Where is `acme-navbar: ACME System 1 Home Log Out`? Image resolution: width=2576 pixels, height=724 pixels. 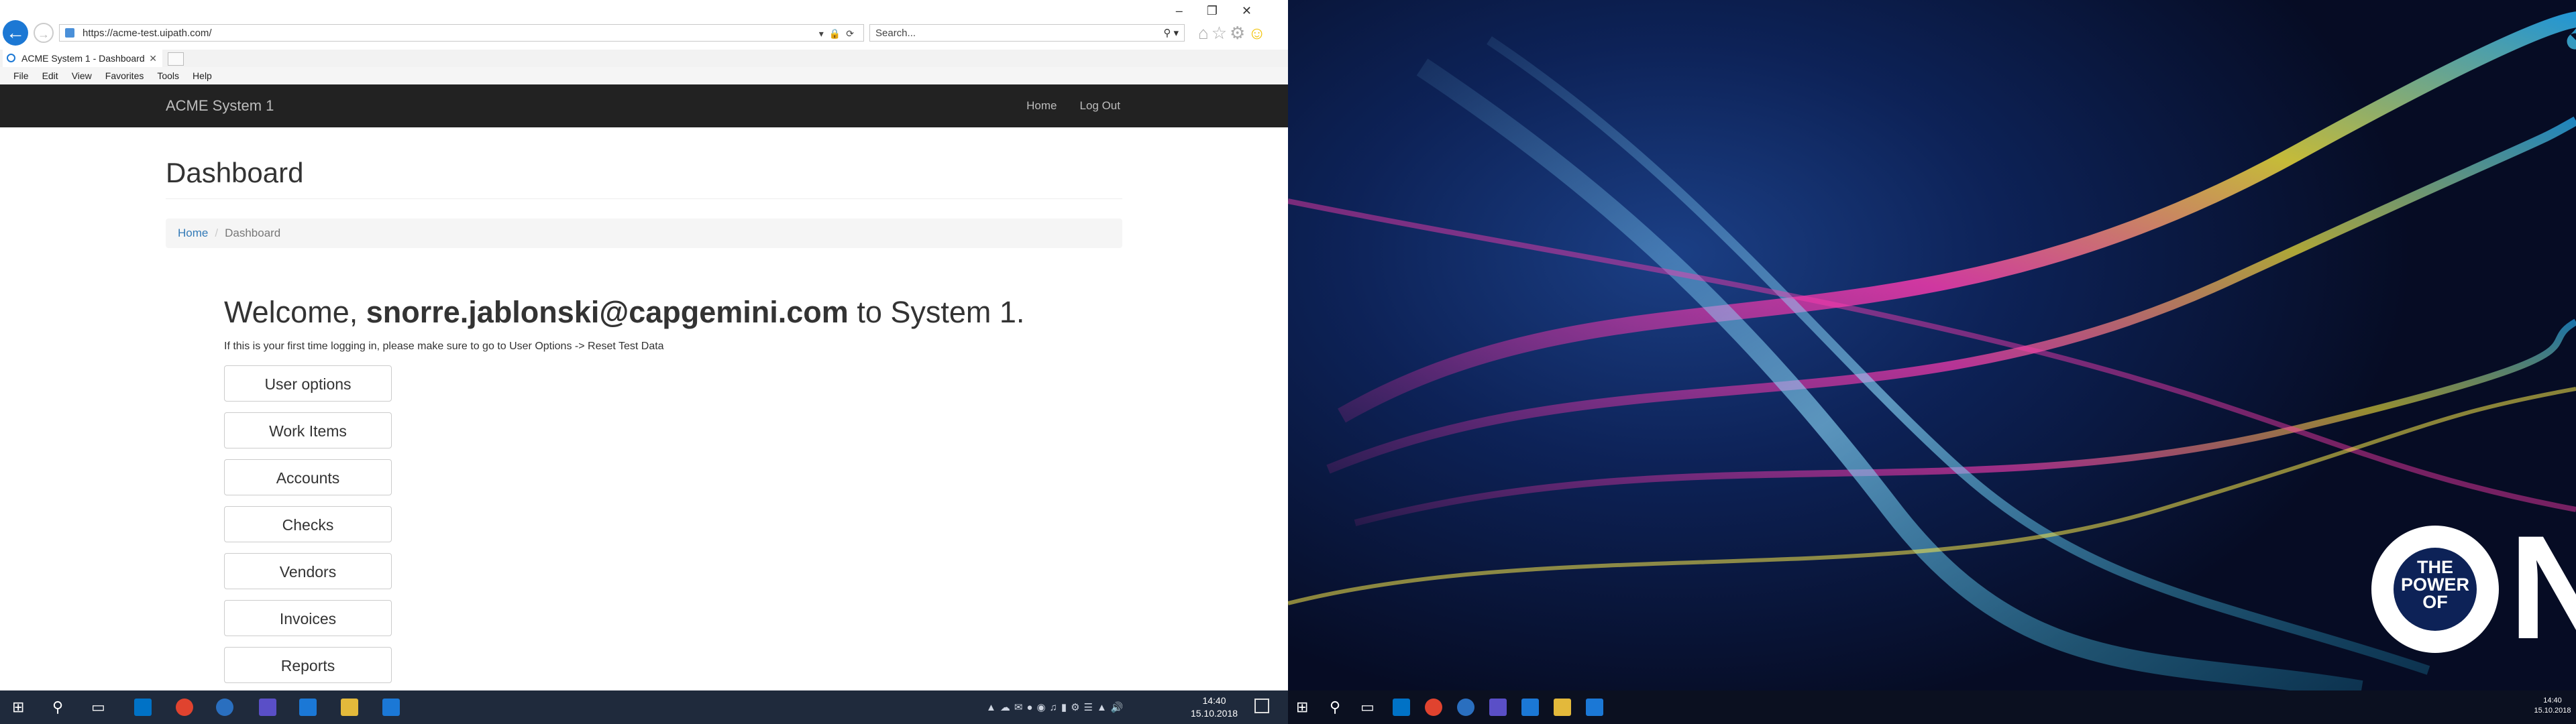 acme-navbar: ACME System 1 Home Log Out is located at coordinates (644, 105).